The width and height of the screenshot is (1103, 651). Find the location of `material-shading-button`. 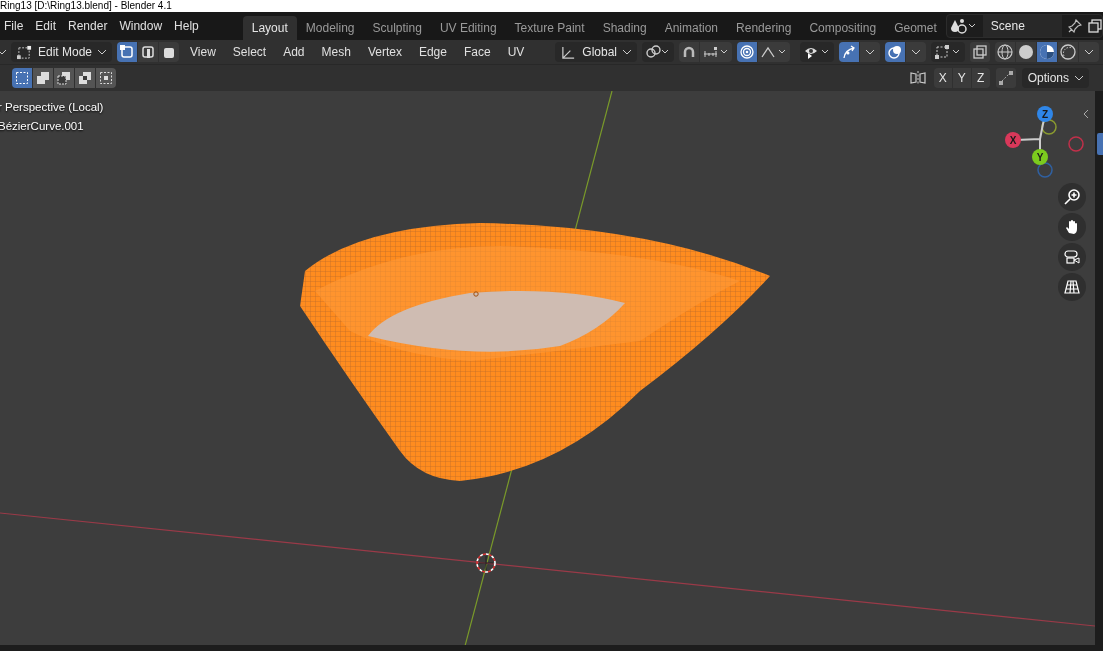

material-shading-button is located at coordinates (1047, 52).